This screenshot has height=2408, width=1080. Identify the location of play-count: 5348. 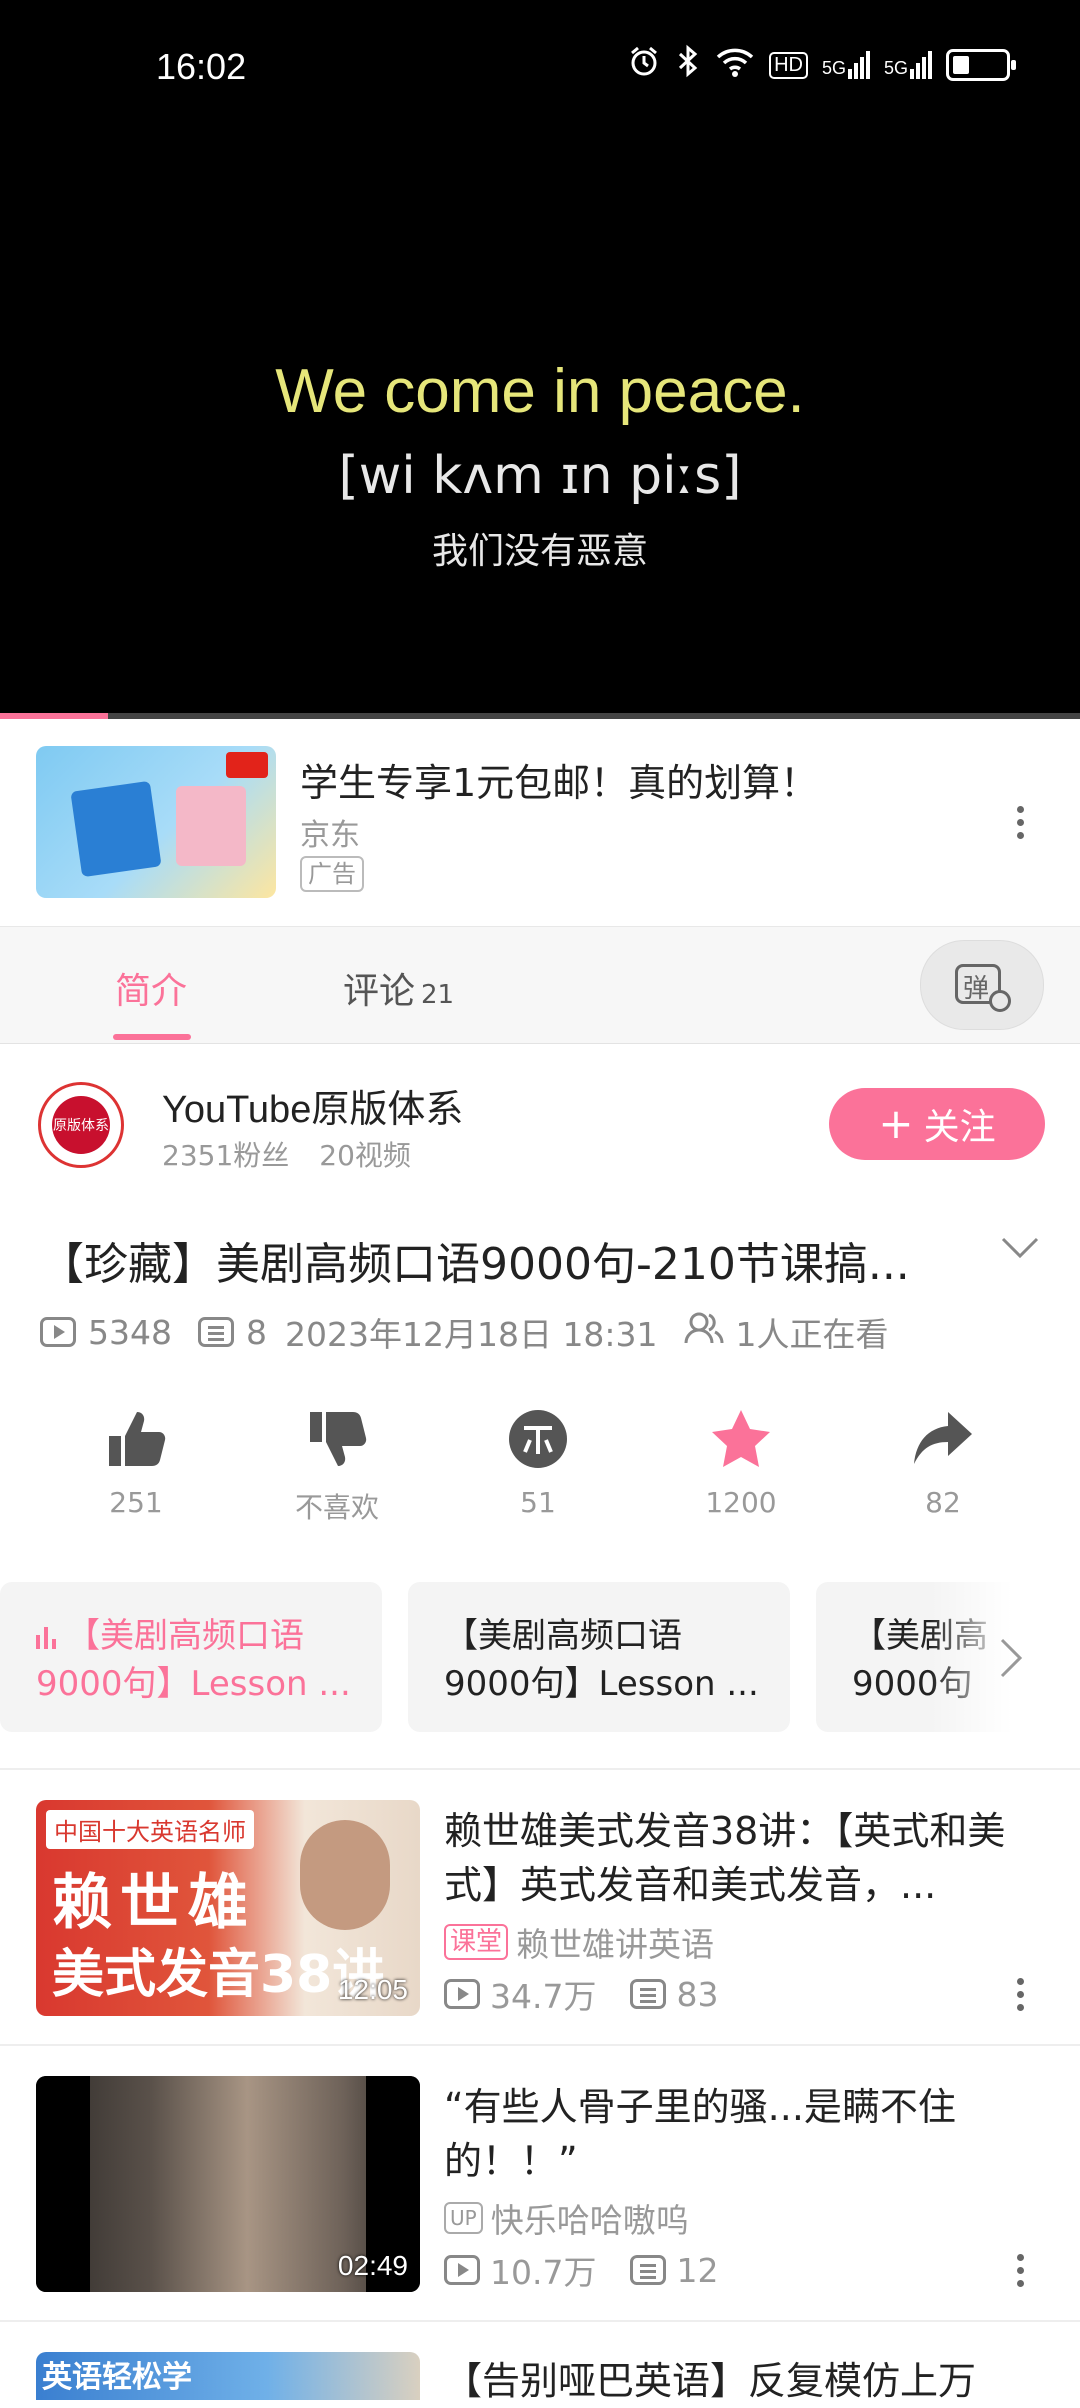
(130, 1332).